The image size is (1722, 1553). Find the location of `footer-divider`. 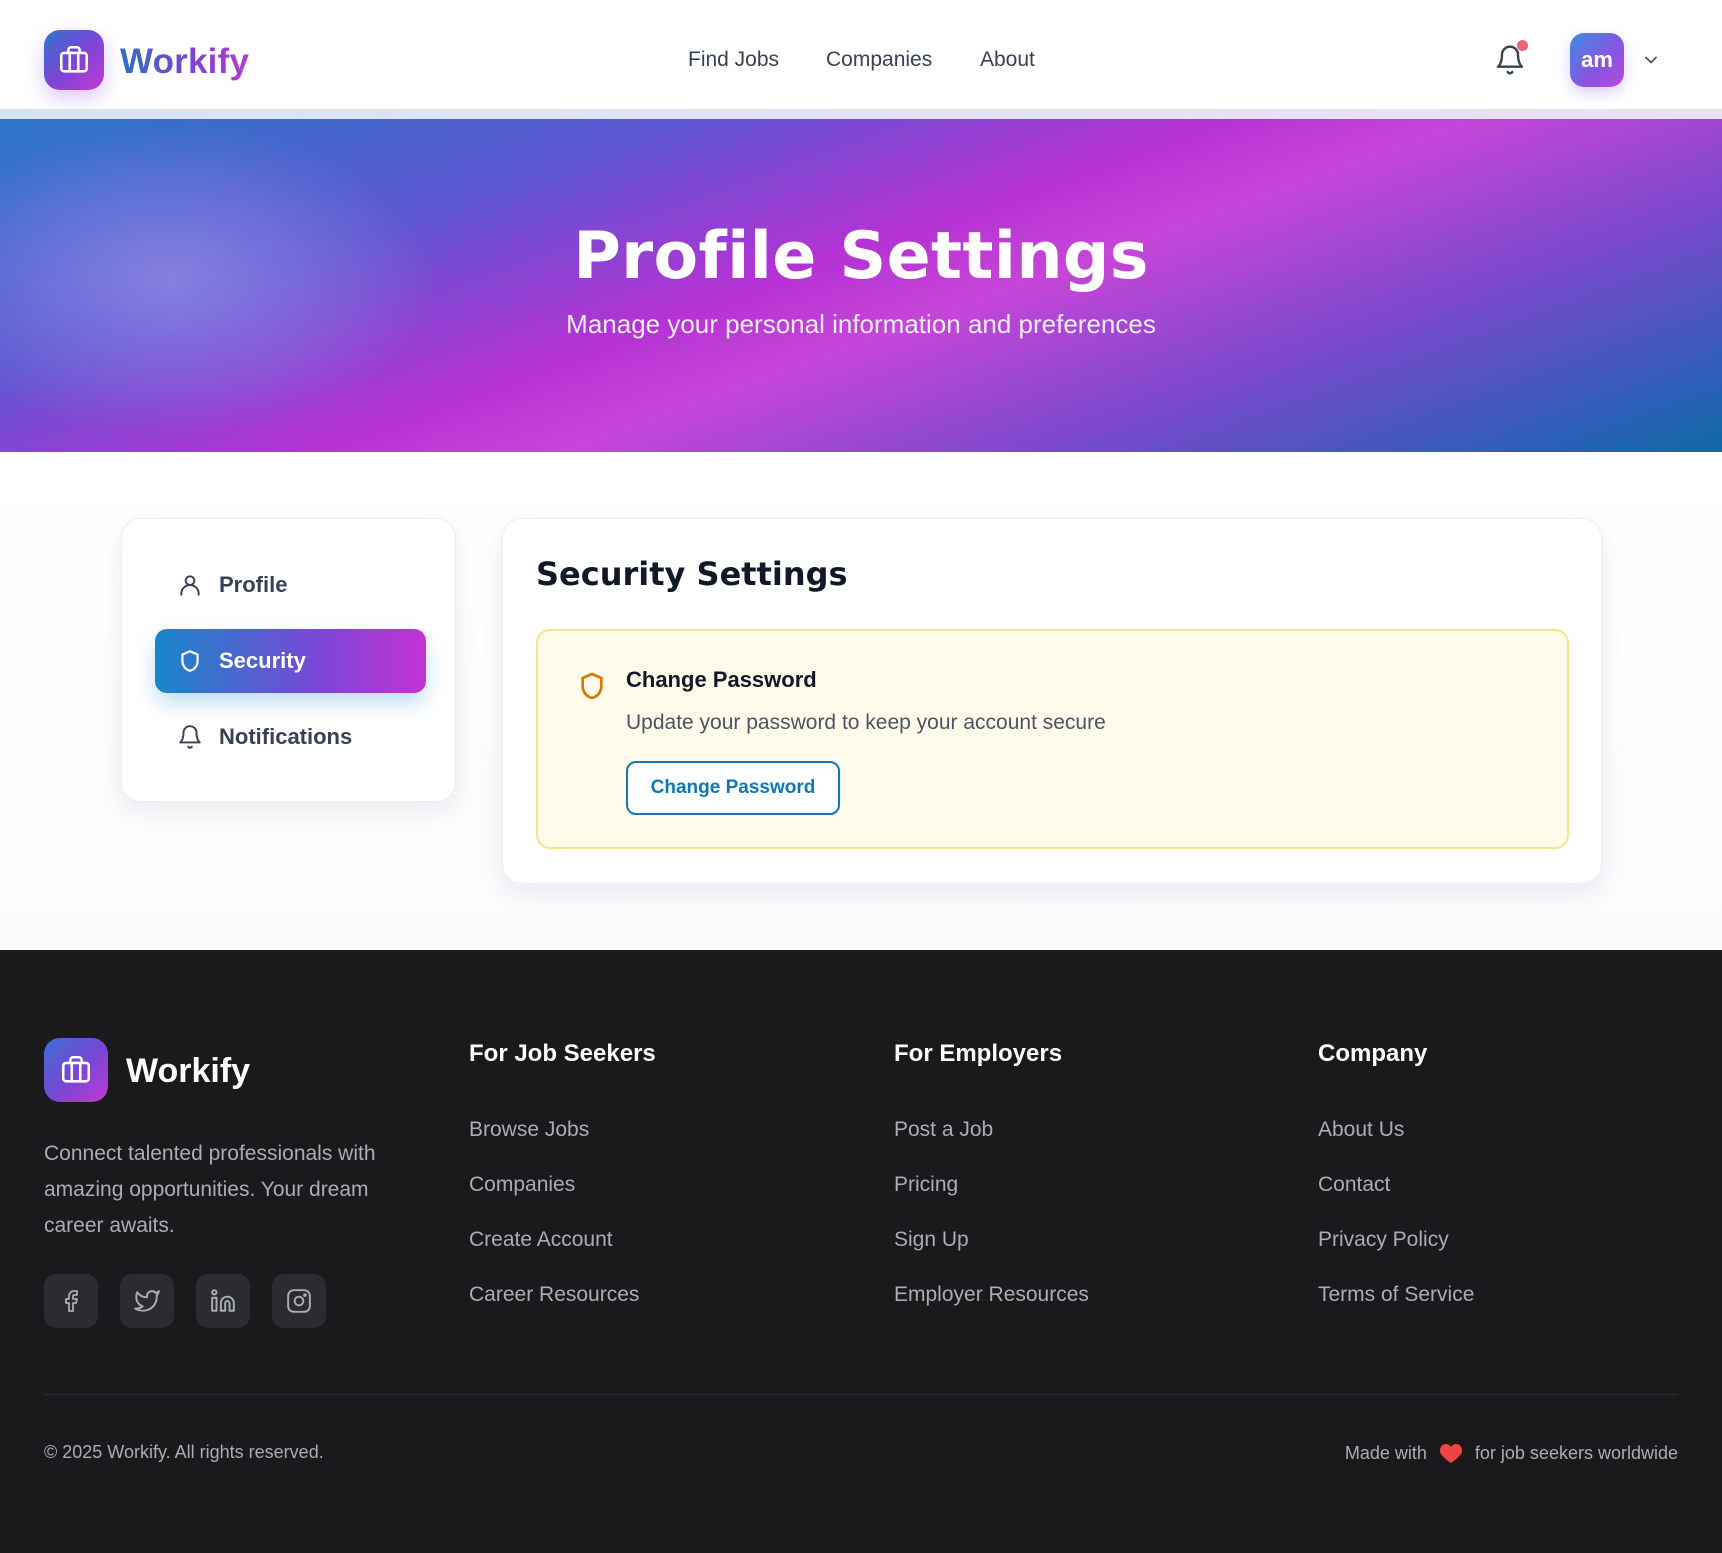

footer-divider is located at coordinates (861, 1394).